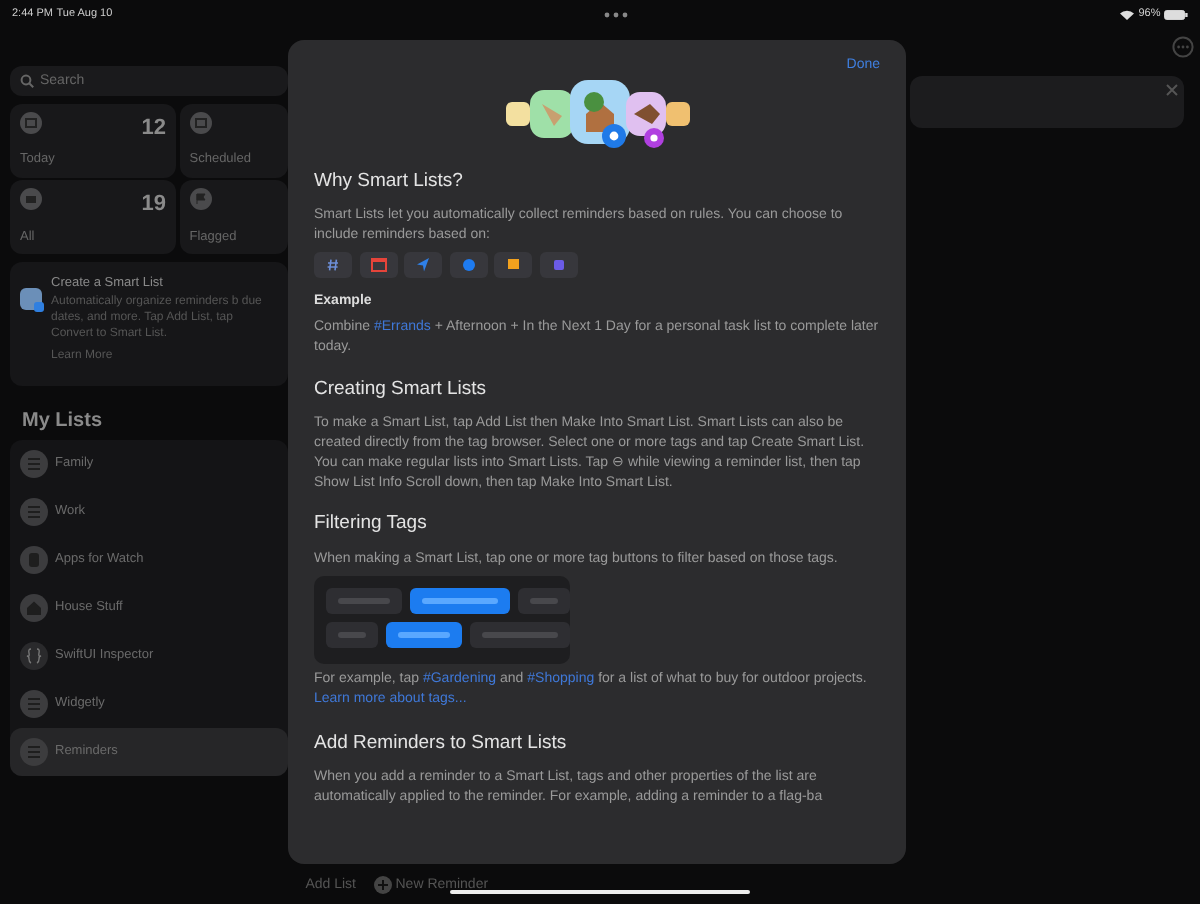 The width and height of the screenshot is (1200, 904). What do you see at coordinates (333, 264) in the screenshot?
I see `hashtag-icon` at bounding box center [333, 264].